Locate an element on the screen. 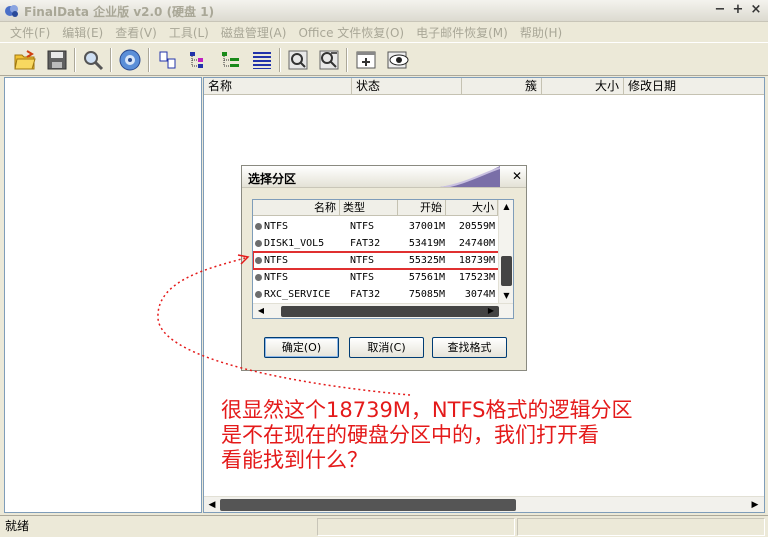 This screenshot has height=537, width=768. partition-row: RXC_SERVICE FAT32 75085M 3074M is located at coordinates (376, 294).